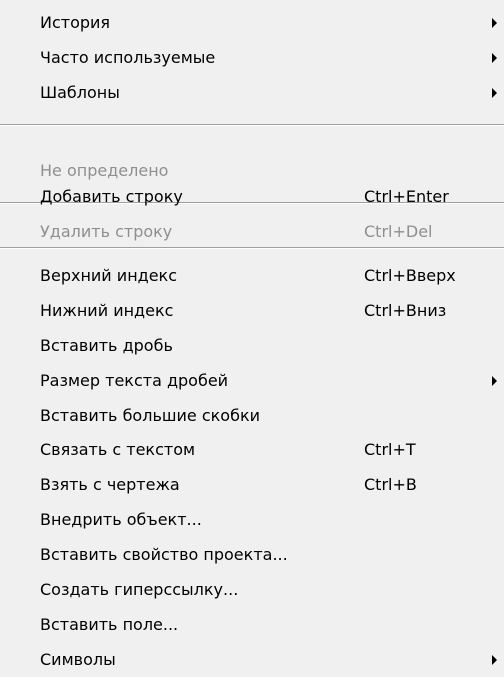 The image size is (504, 677). Describe the element at coordinates (406, 196) in the screenshot. I see `menu-item-shortcut: Ctrl+Enter` at that location.